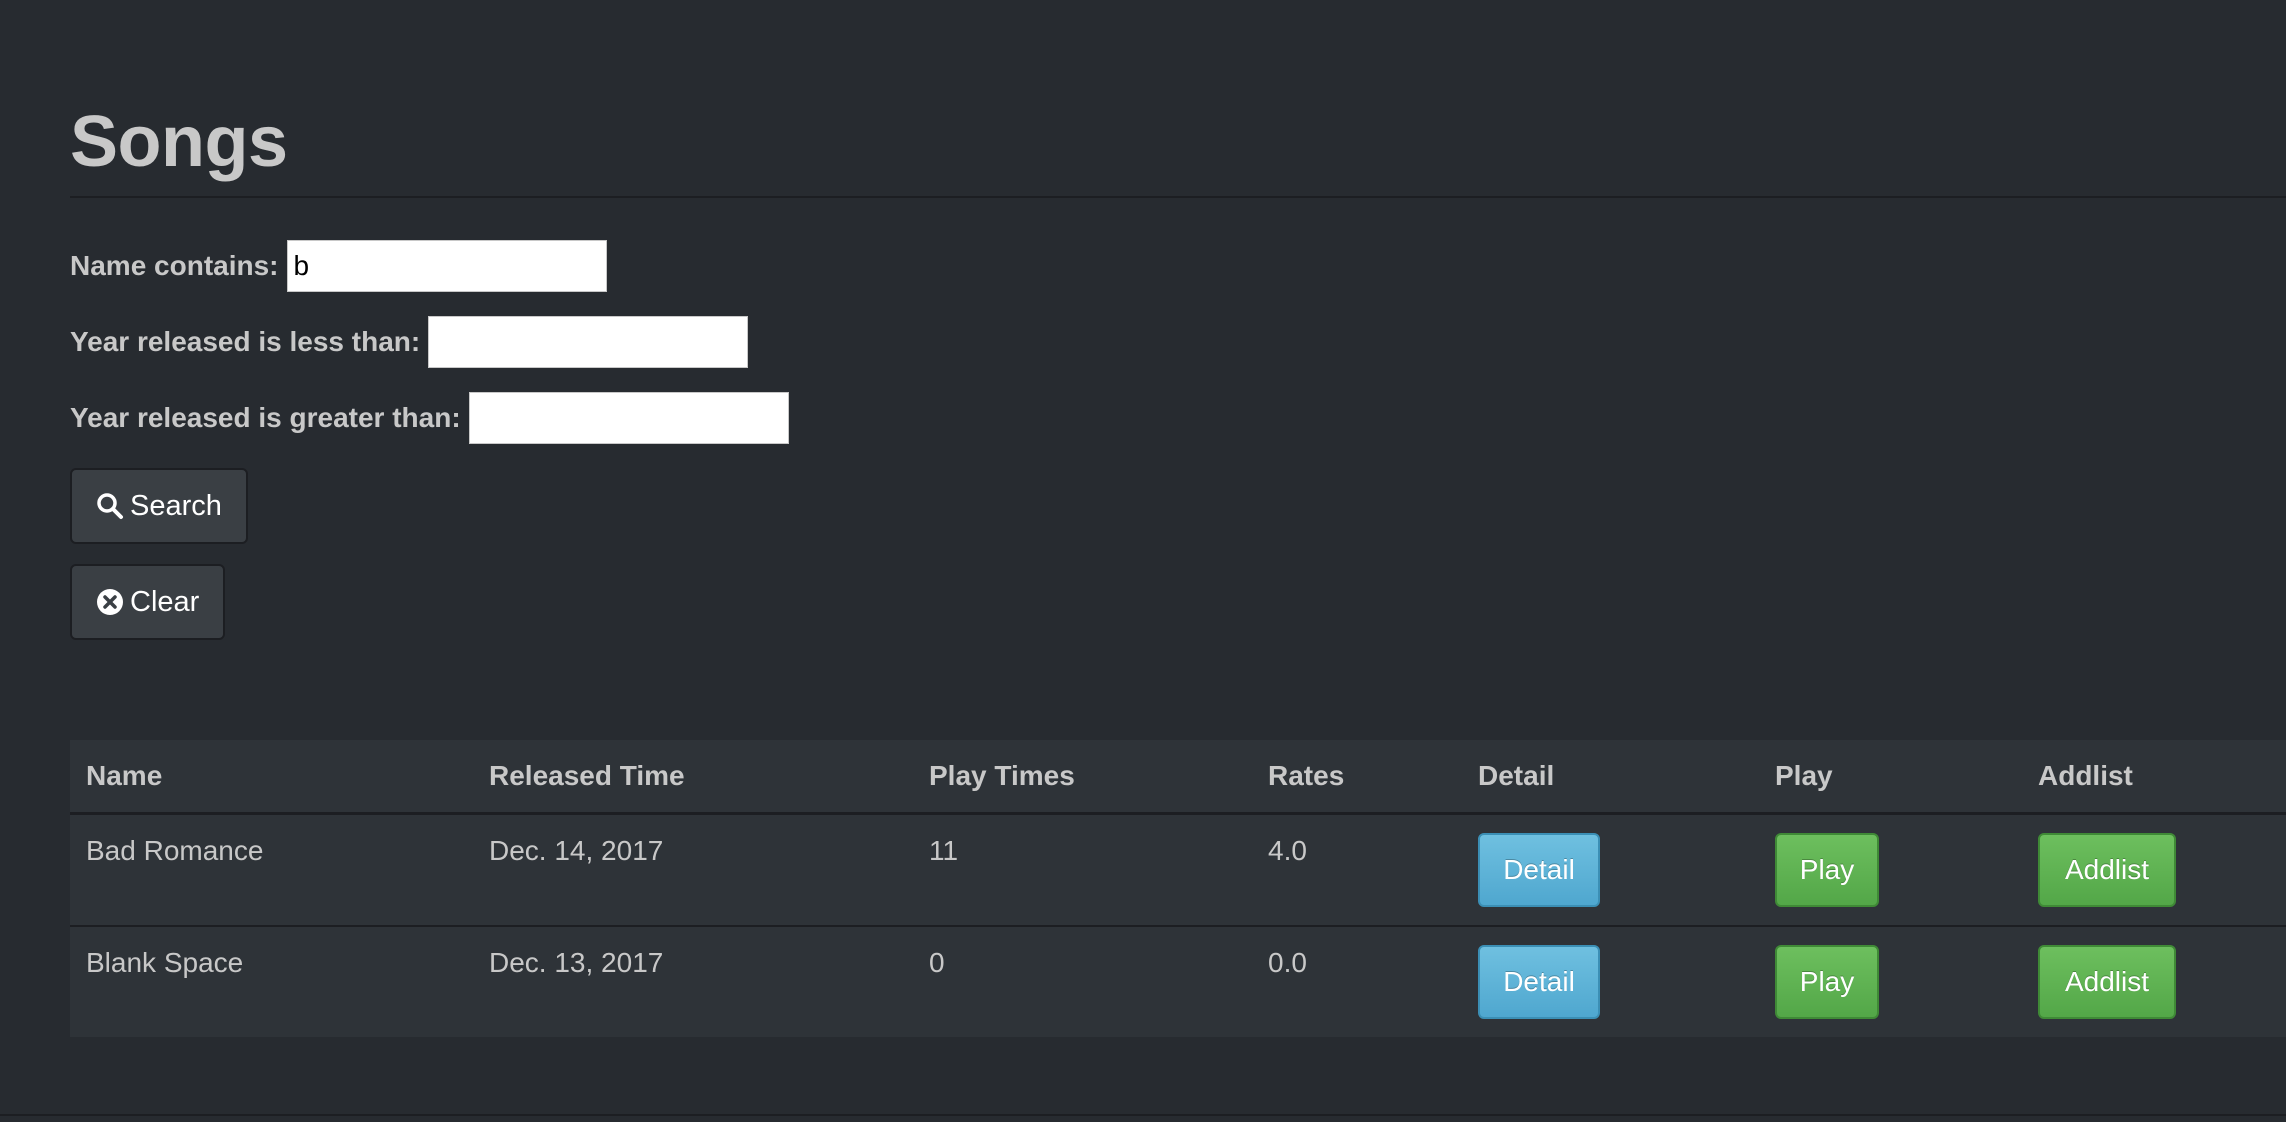 The height and width of the screenshot is (1122, 2286). I want to click on clear-button-label: Clear, so click(165, 601).